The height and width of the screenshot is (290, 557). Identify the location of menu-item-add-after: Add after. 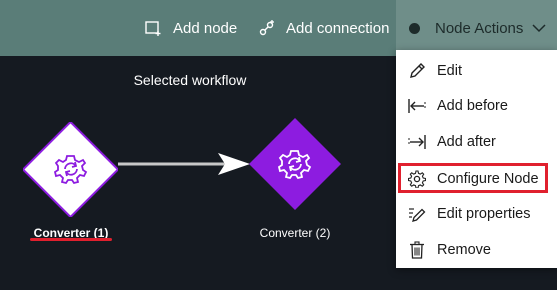
(476, 142).